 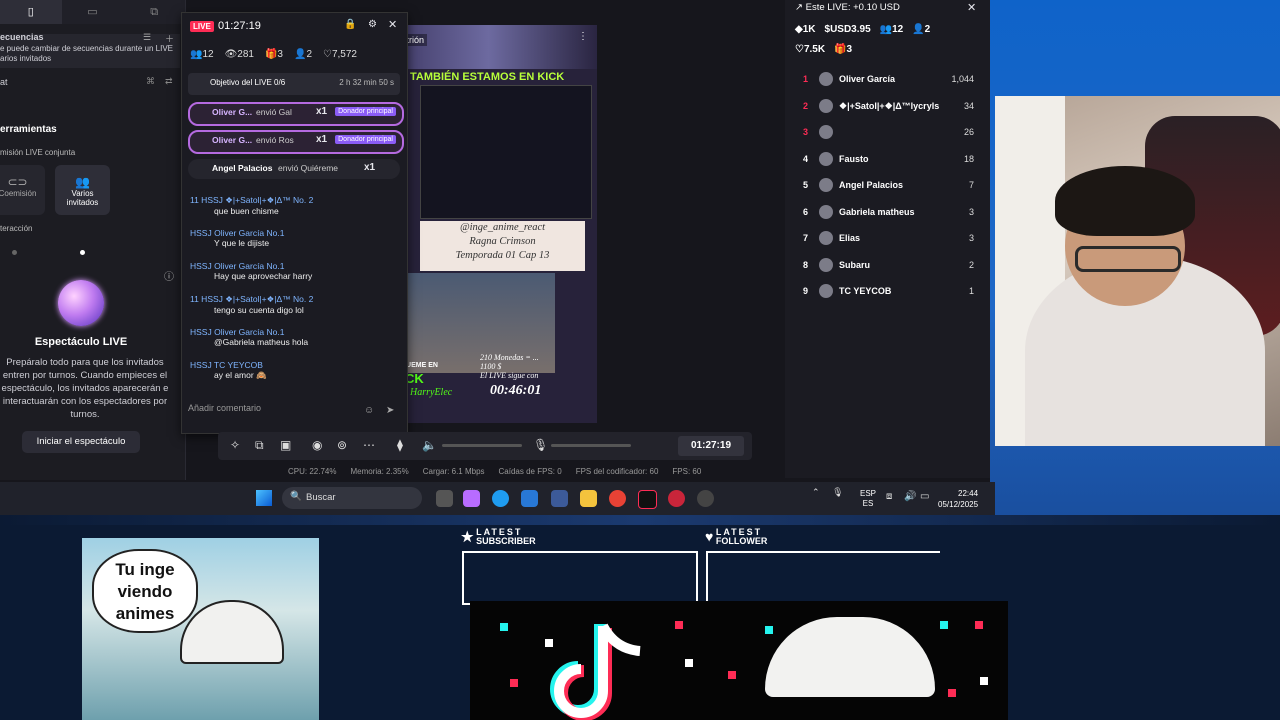 I want to click on tab-portrait: ▯, so click(x=31, y=12).